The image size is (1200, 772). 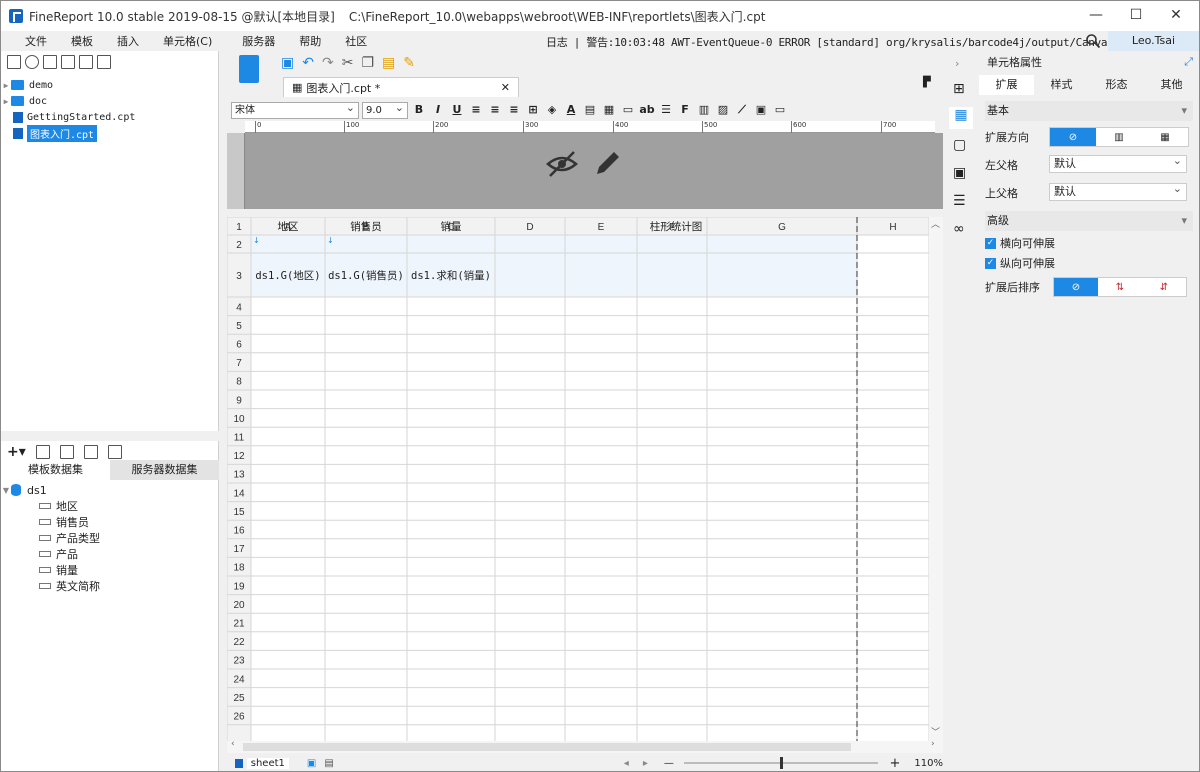 What do you see at coordinates (239, 345) in the screenshot?
I see `row-header-6: 6` at bounding box center [239, 345].